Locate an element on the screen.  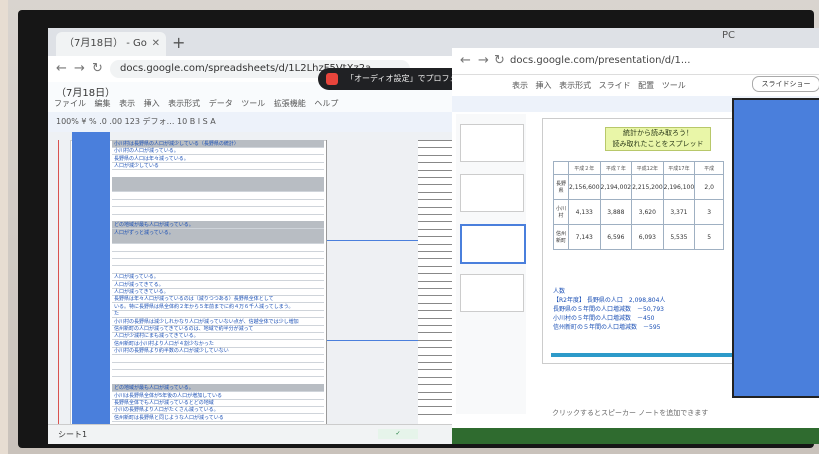
table-header-cell: 平成17年 is located at coordinates (679, 168).